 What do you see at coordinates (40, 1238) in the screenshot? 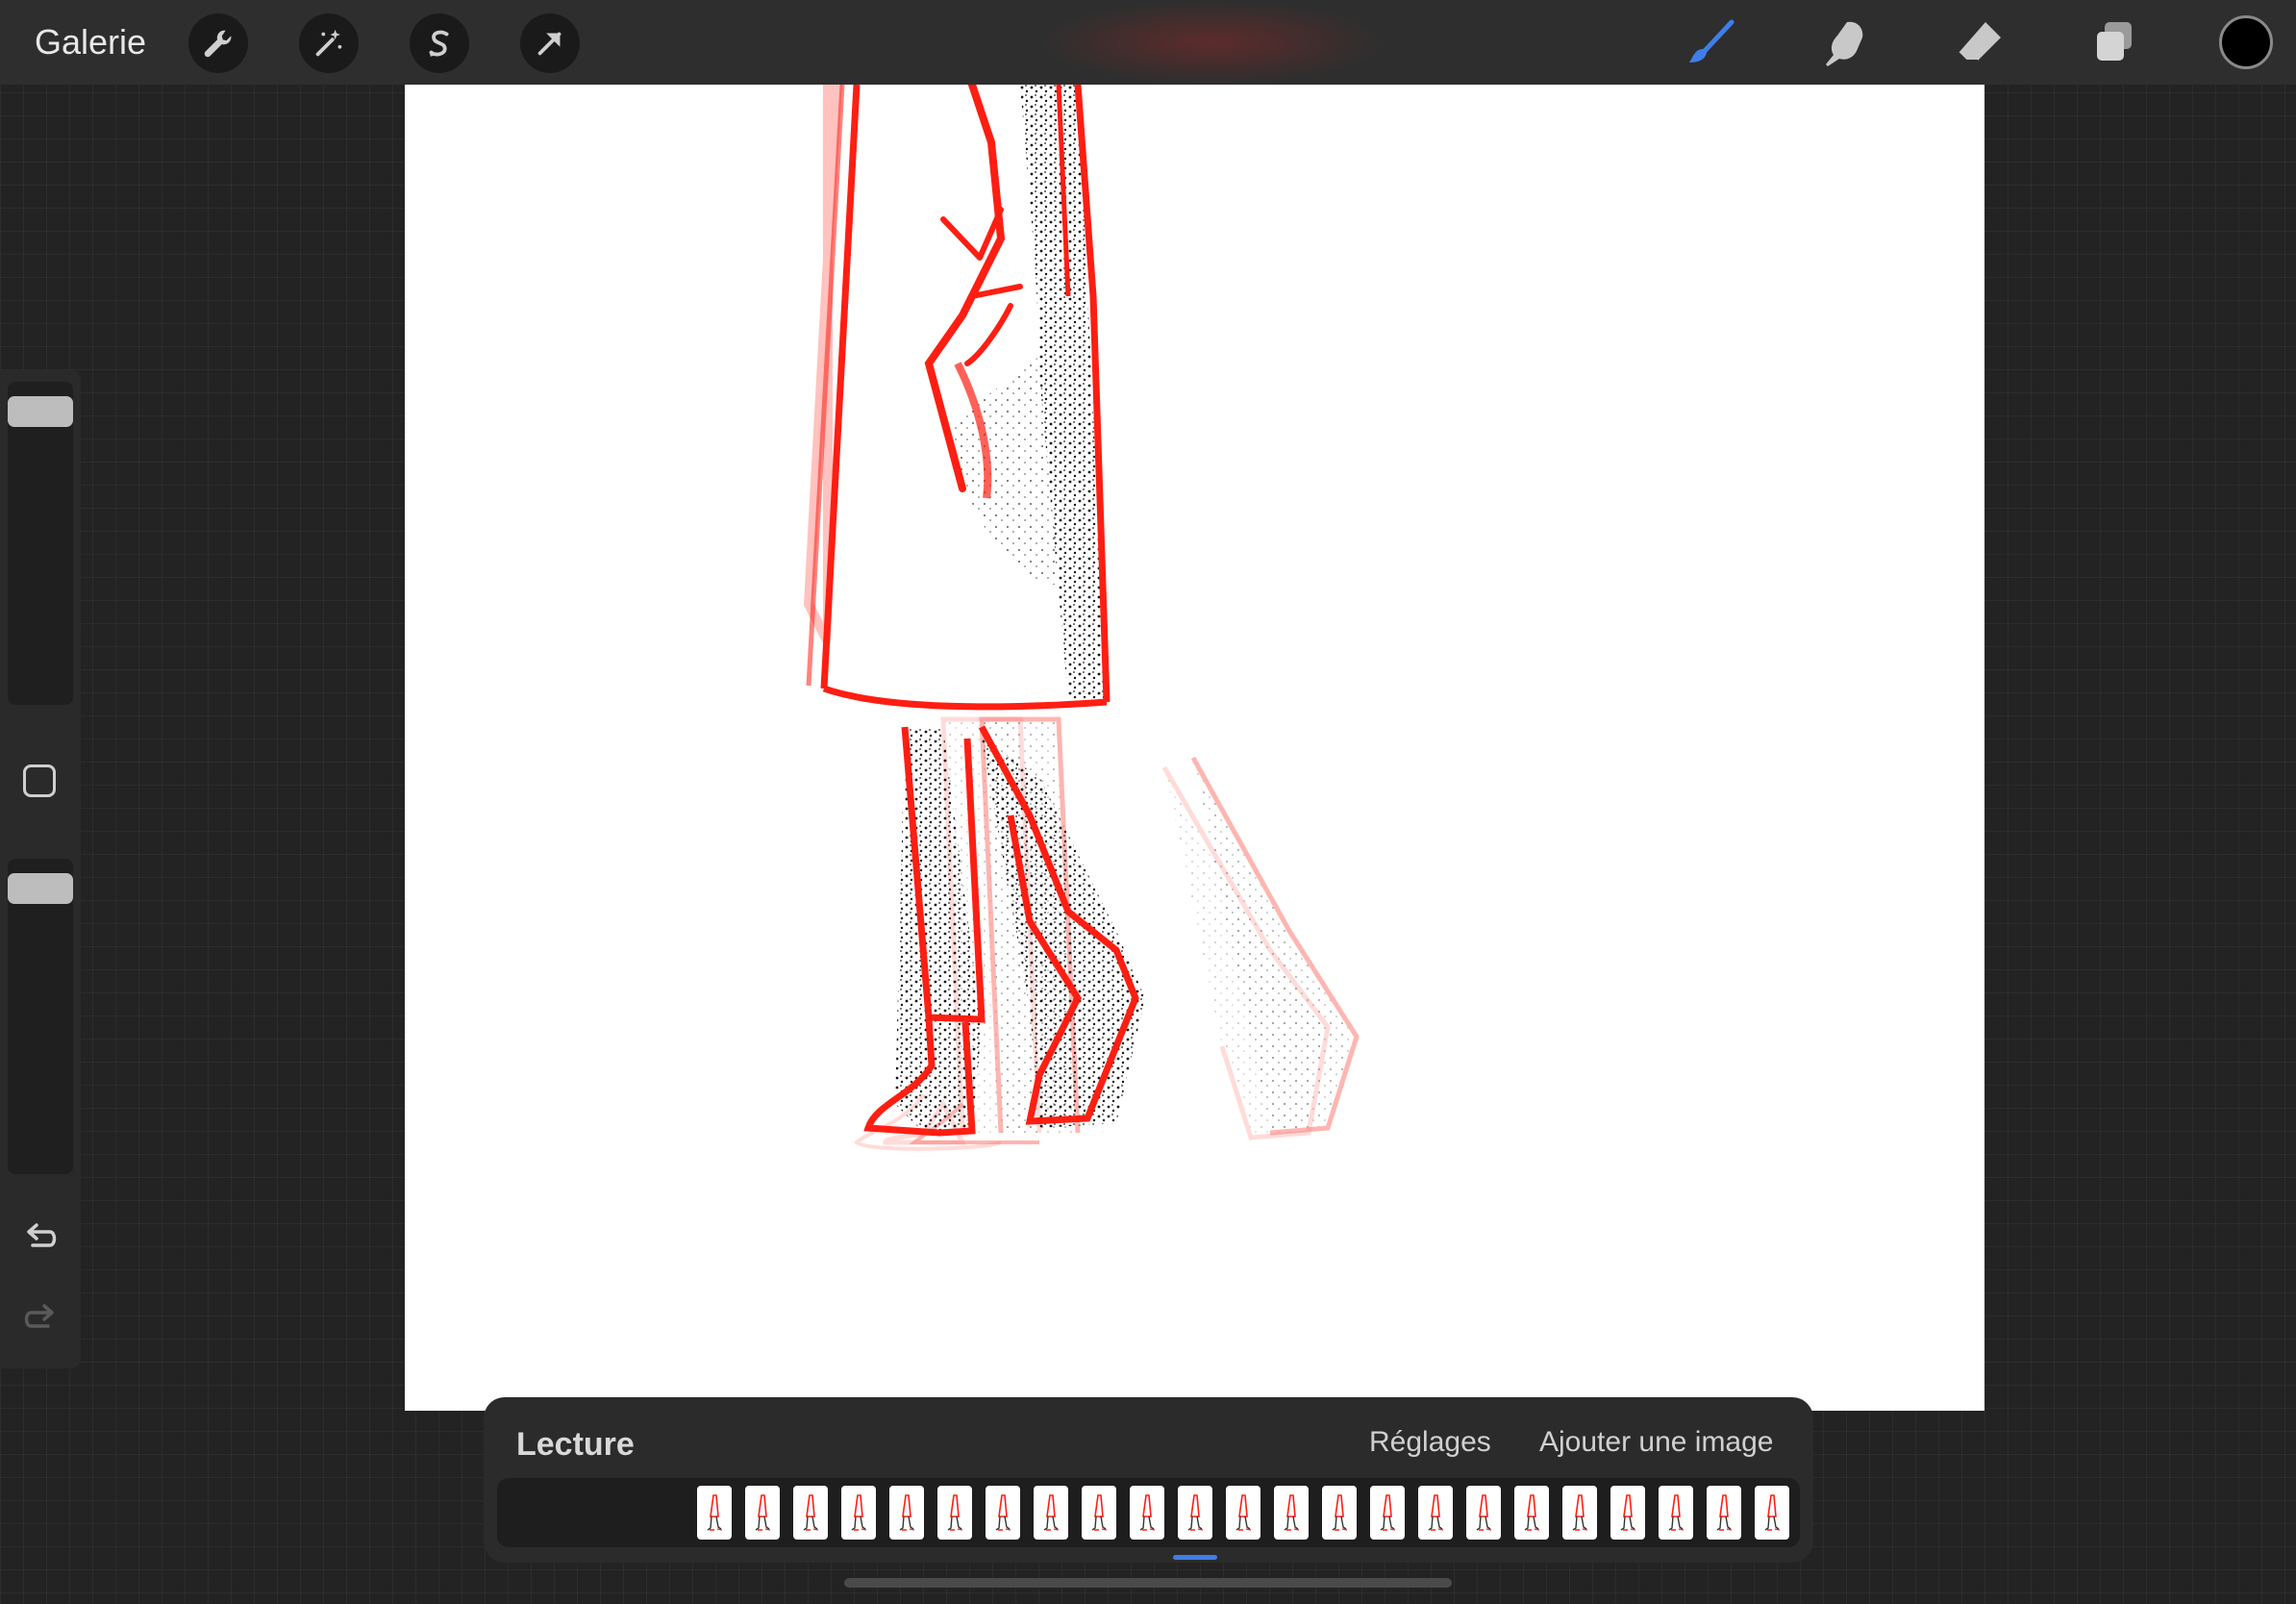
I see `undo-arrow-icon` at bounding box center [40, 1238].